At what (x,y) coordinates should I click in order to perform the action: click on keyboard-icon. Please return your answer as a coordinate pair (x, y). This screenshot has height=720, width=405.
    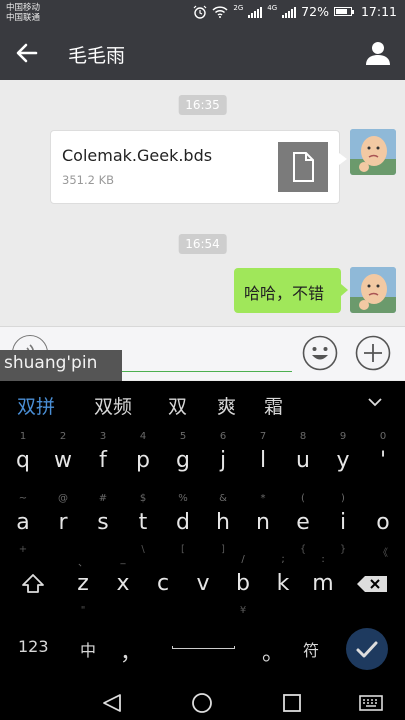
    Looking at the image, I should click on (371, 703).